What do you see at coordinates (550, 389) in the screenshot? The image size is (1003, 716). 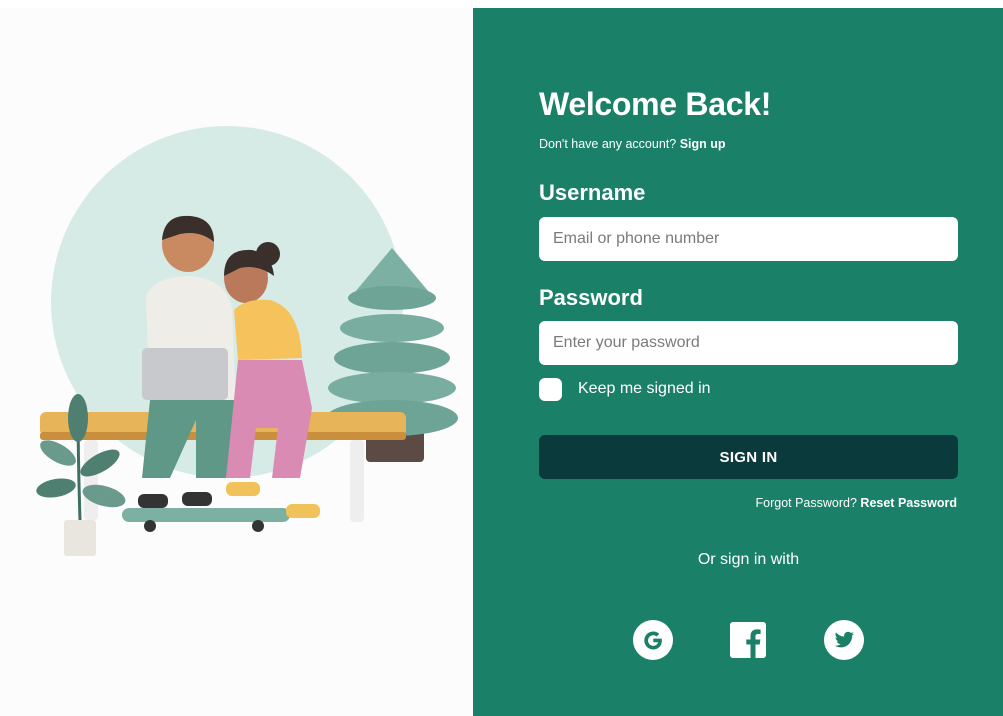 I see `remember-me-checkbox` at bounding box center [550, 389].